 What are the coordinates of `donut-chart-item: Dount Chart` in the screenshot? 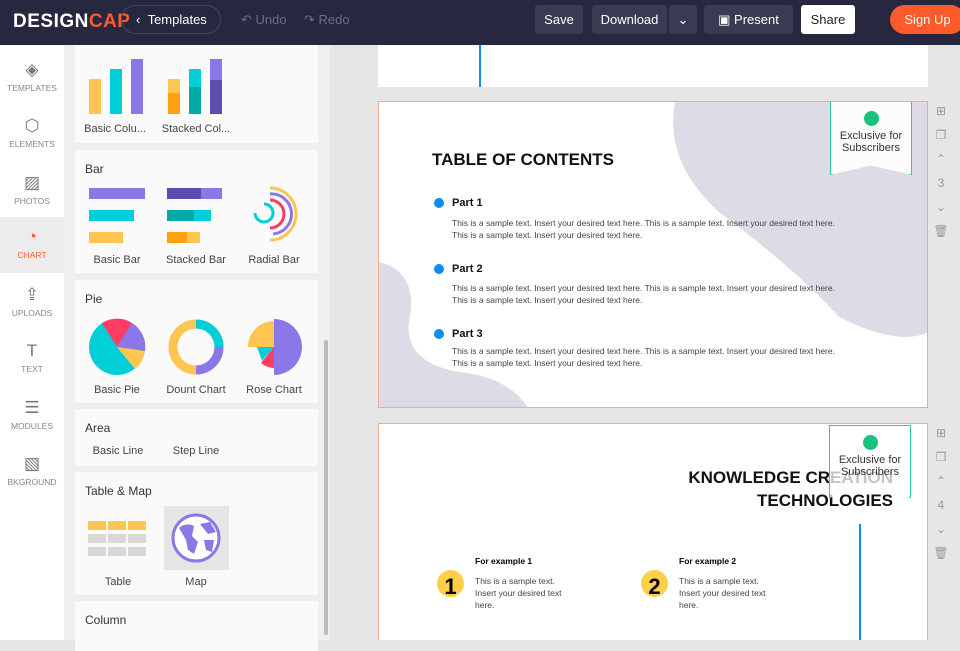 It's located at (196, 390).